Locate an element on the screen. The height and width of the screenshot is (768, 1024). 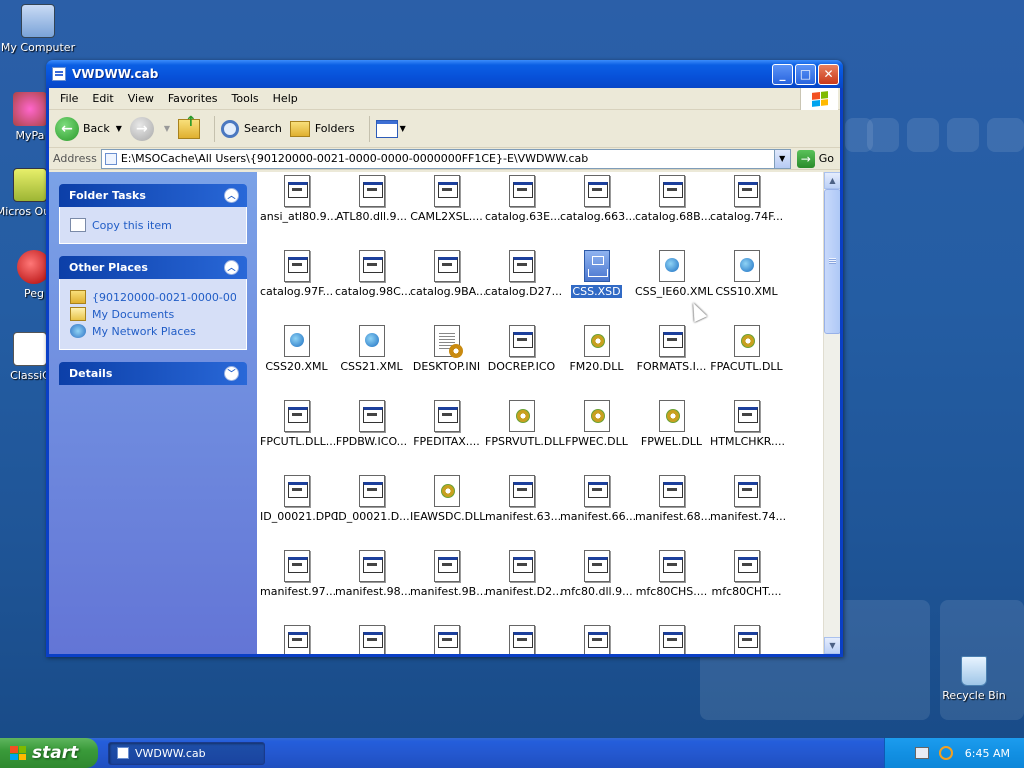
minimize-button: _ is located at coordinates (782, 74).